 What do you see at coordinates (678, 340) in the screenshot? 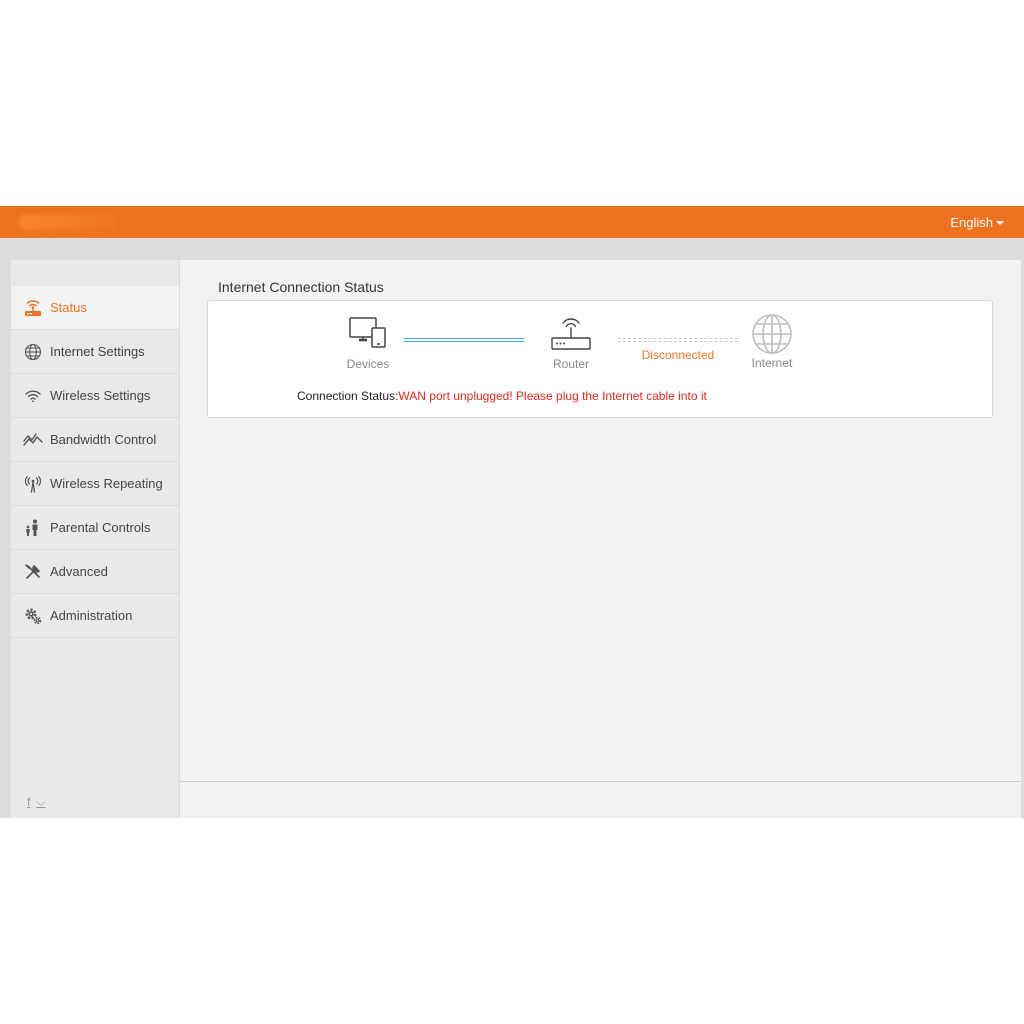
I see `router-internet-link` at bounding box center [678, 340].